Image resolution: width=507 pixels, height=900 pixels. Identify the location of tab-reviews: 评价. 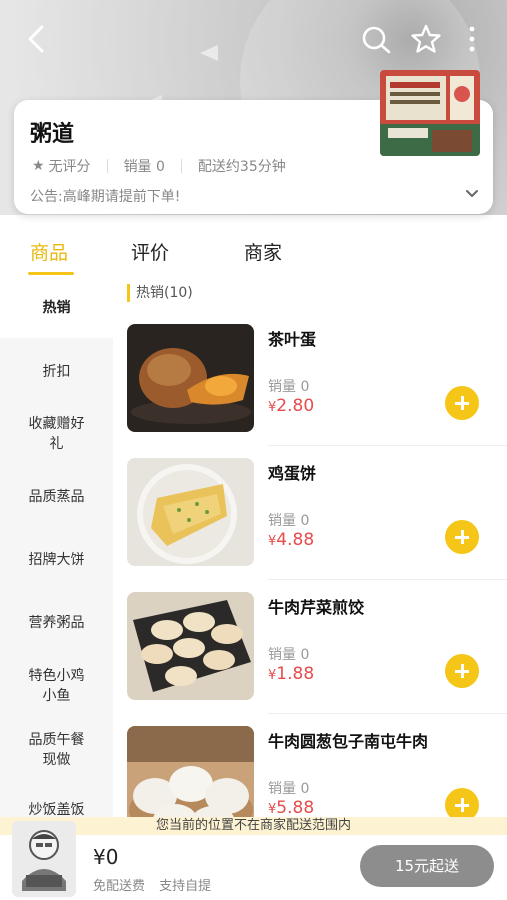
(150, 251).